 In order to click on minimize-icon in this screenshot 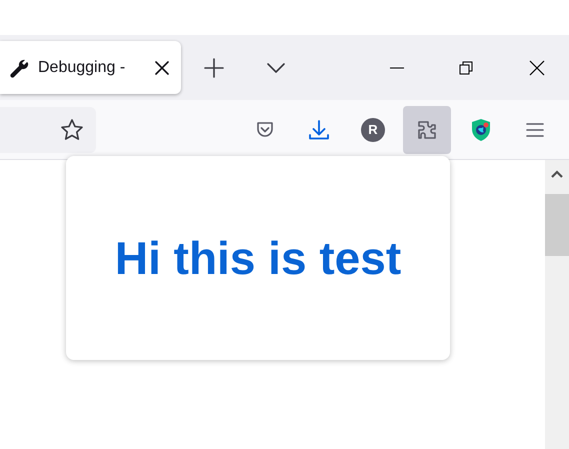, I will do `click(397, 67)`.